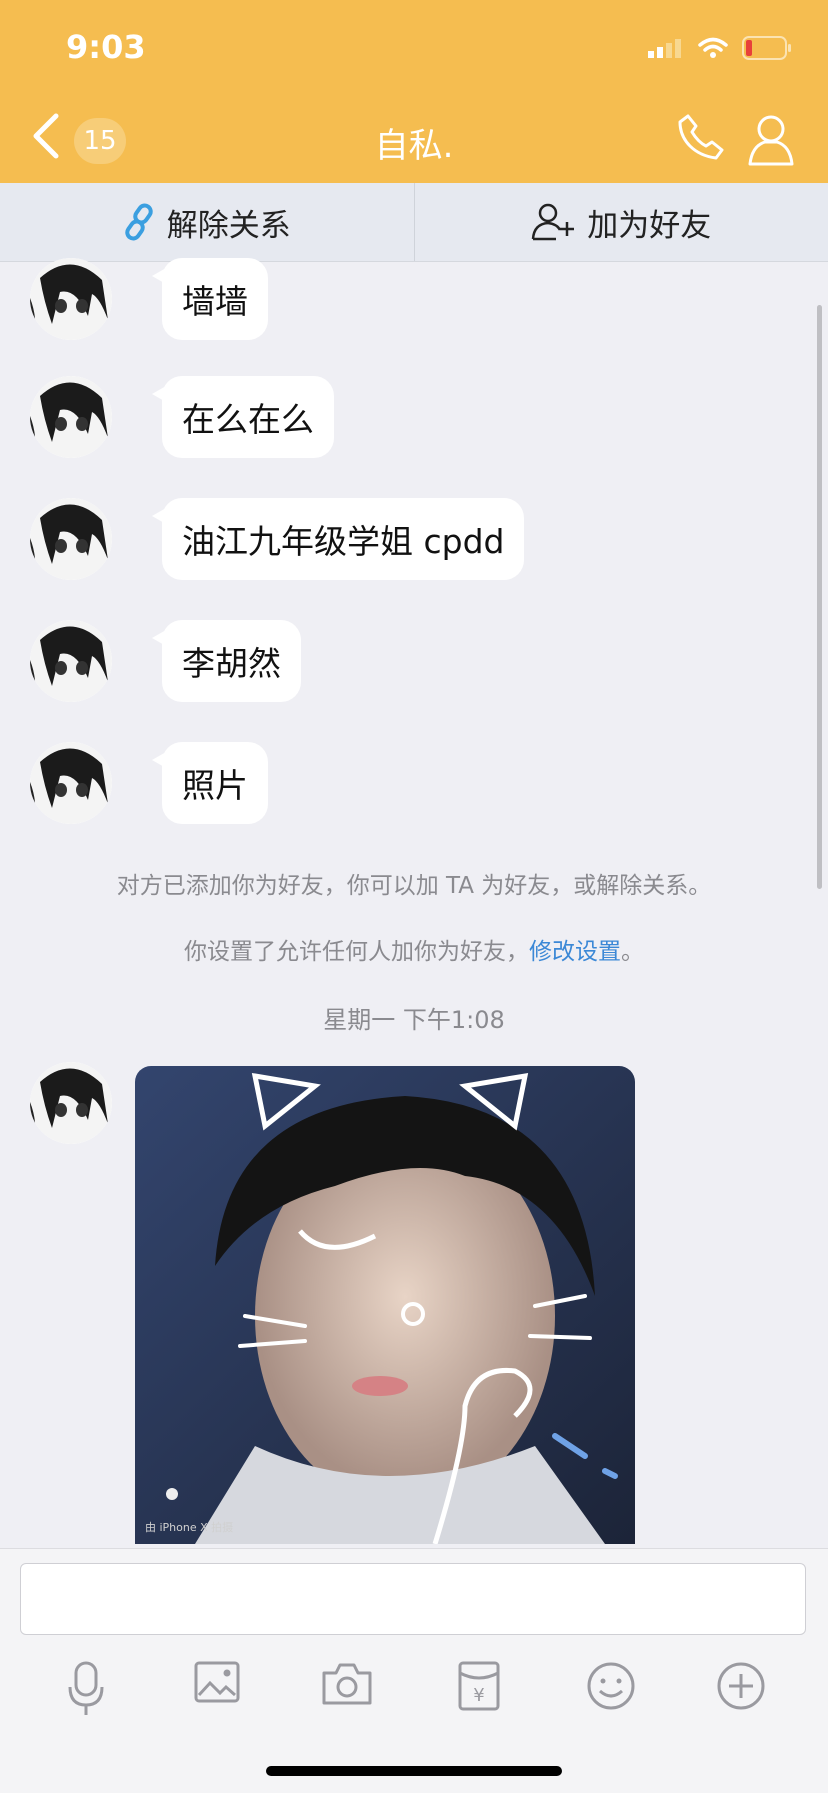 The width and height of the screenshot is (828, 1793). What do you see at coordinates (140, 222) in the screenshot?
I see `unlink-icon` at bounding box center [140, 222].